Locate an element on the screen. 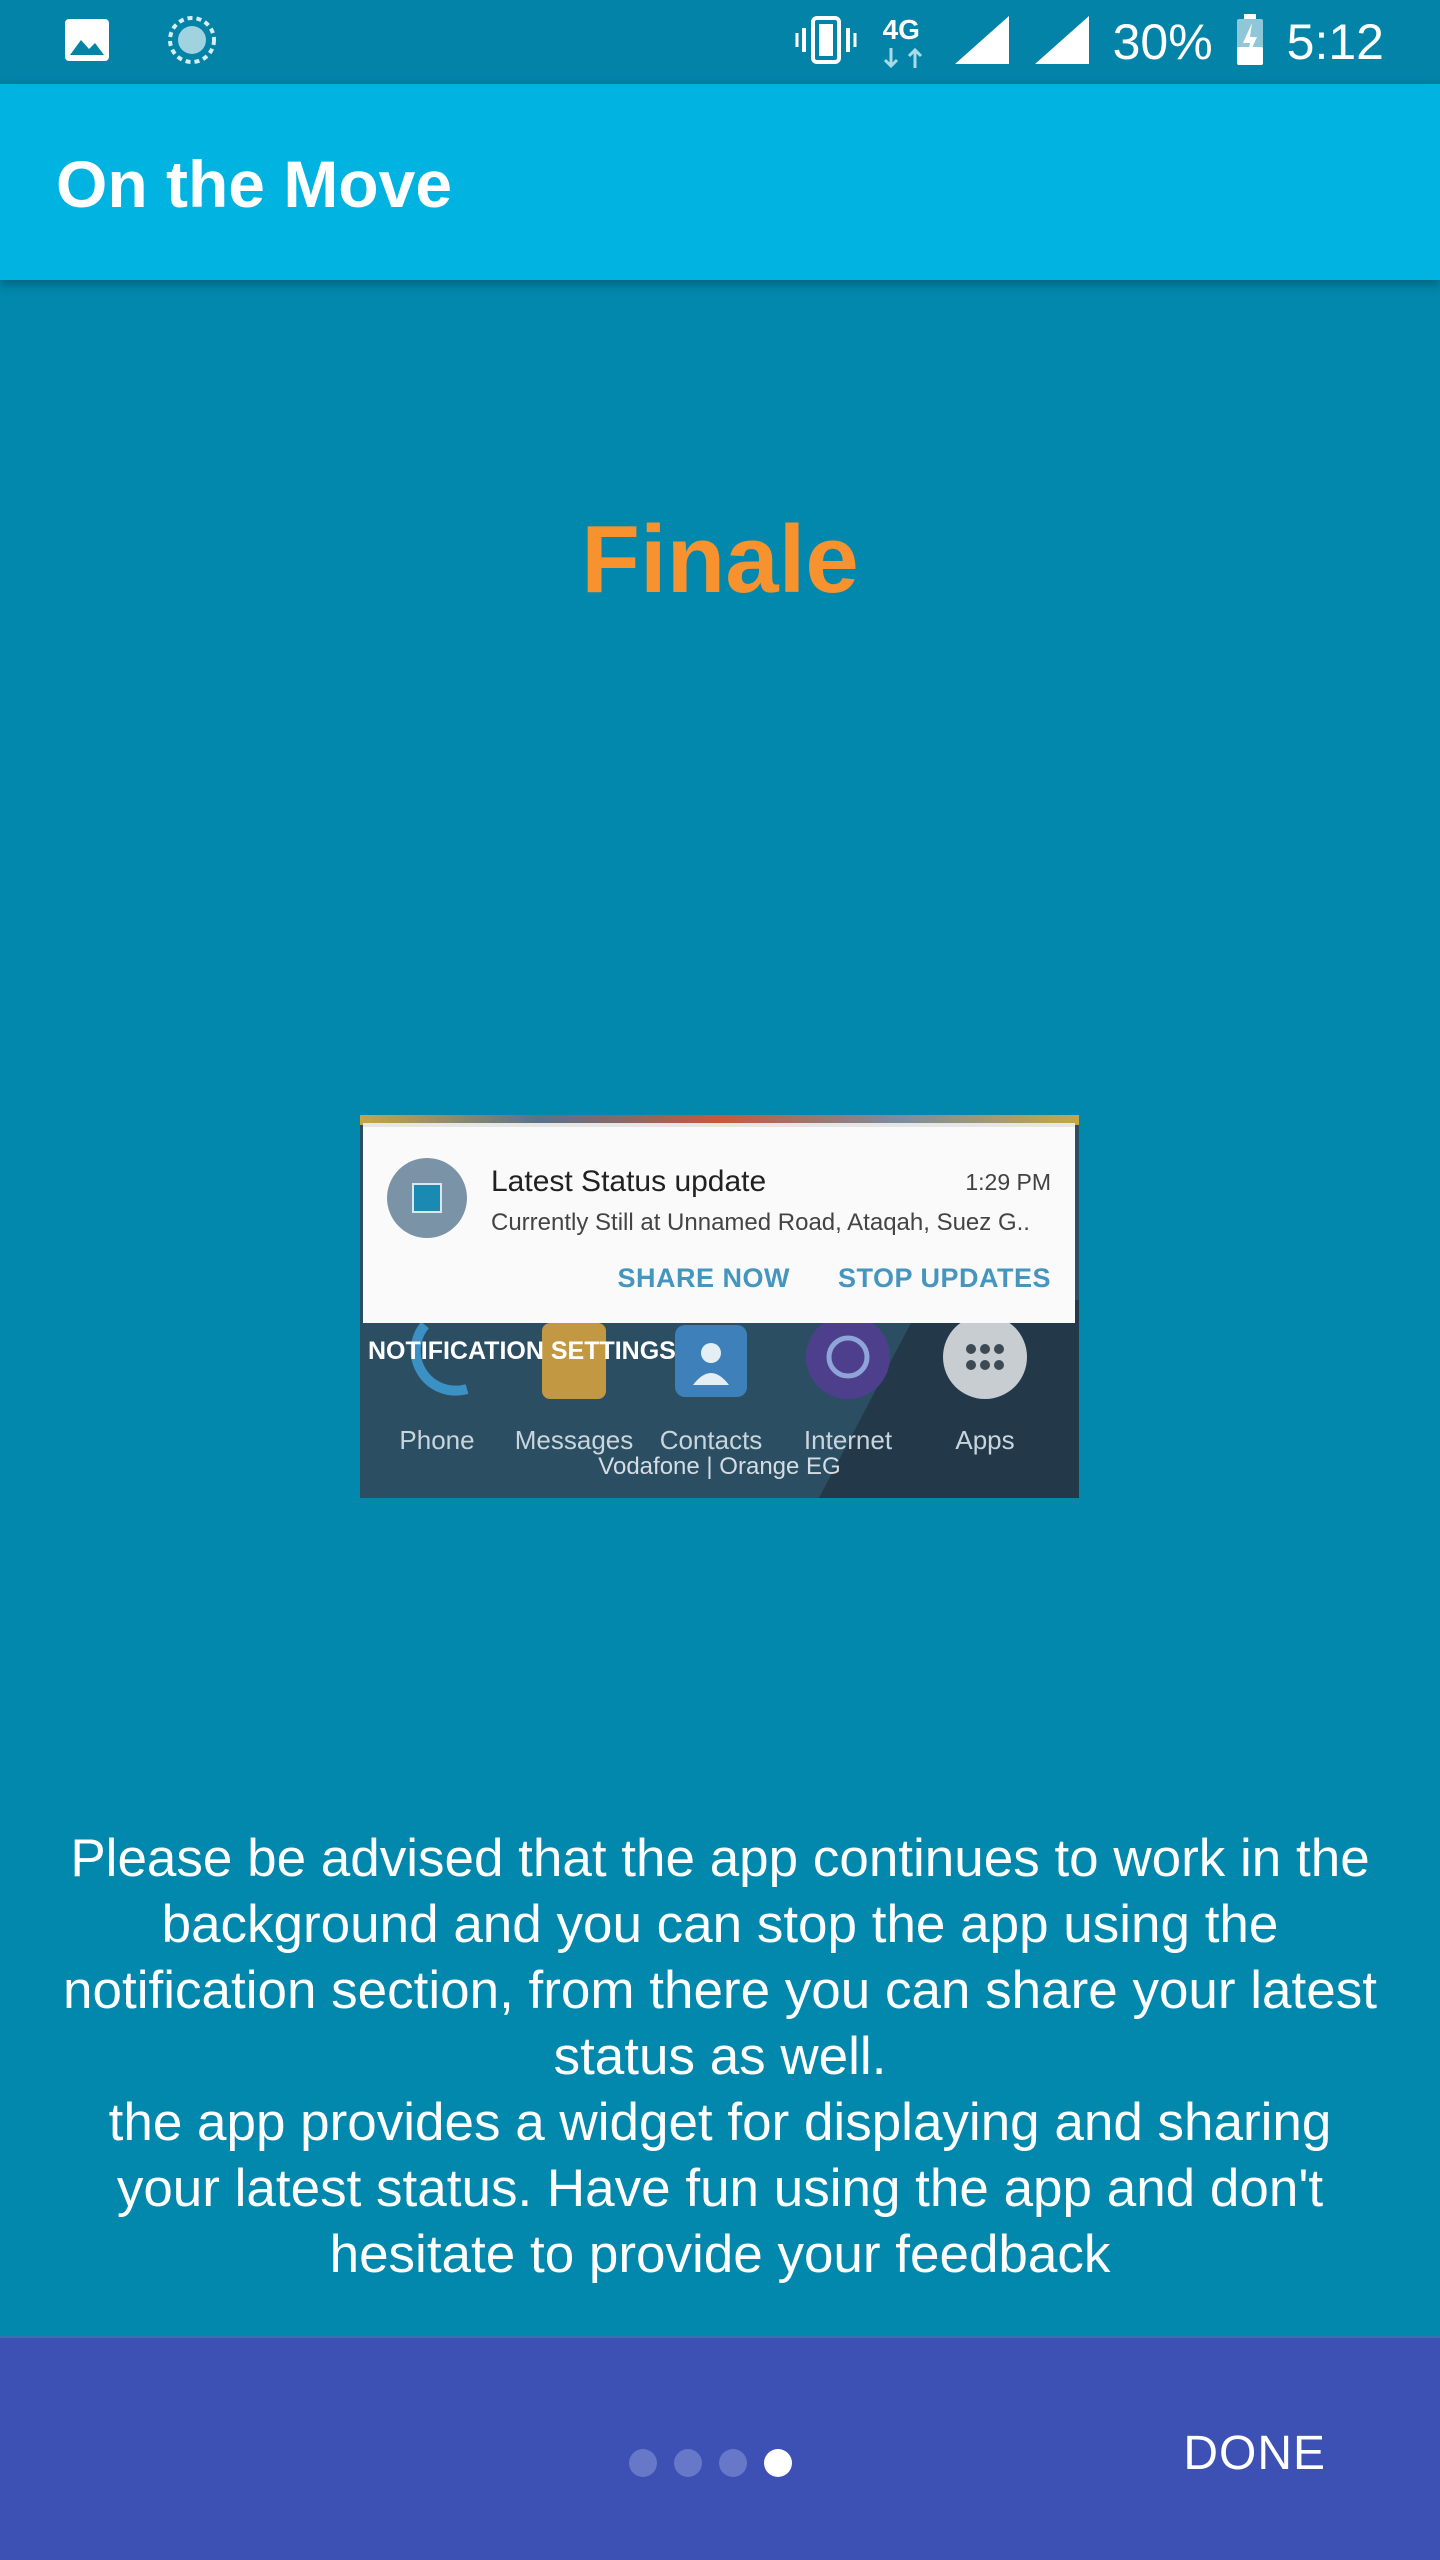  network-4g-icon: 4G is located at coordinates (905, 42).